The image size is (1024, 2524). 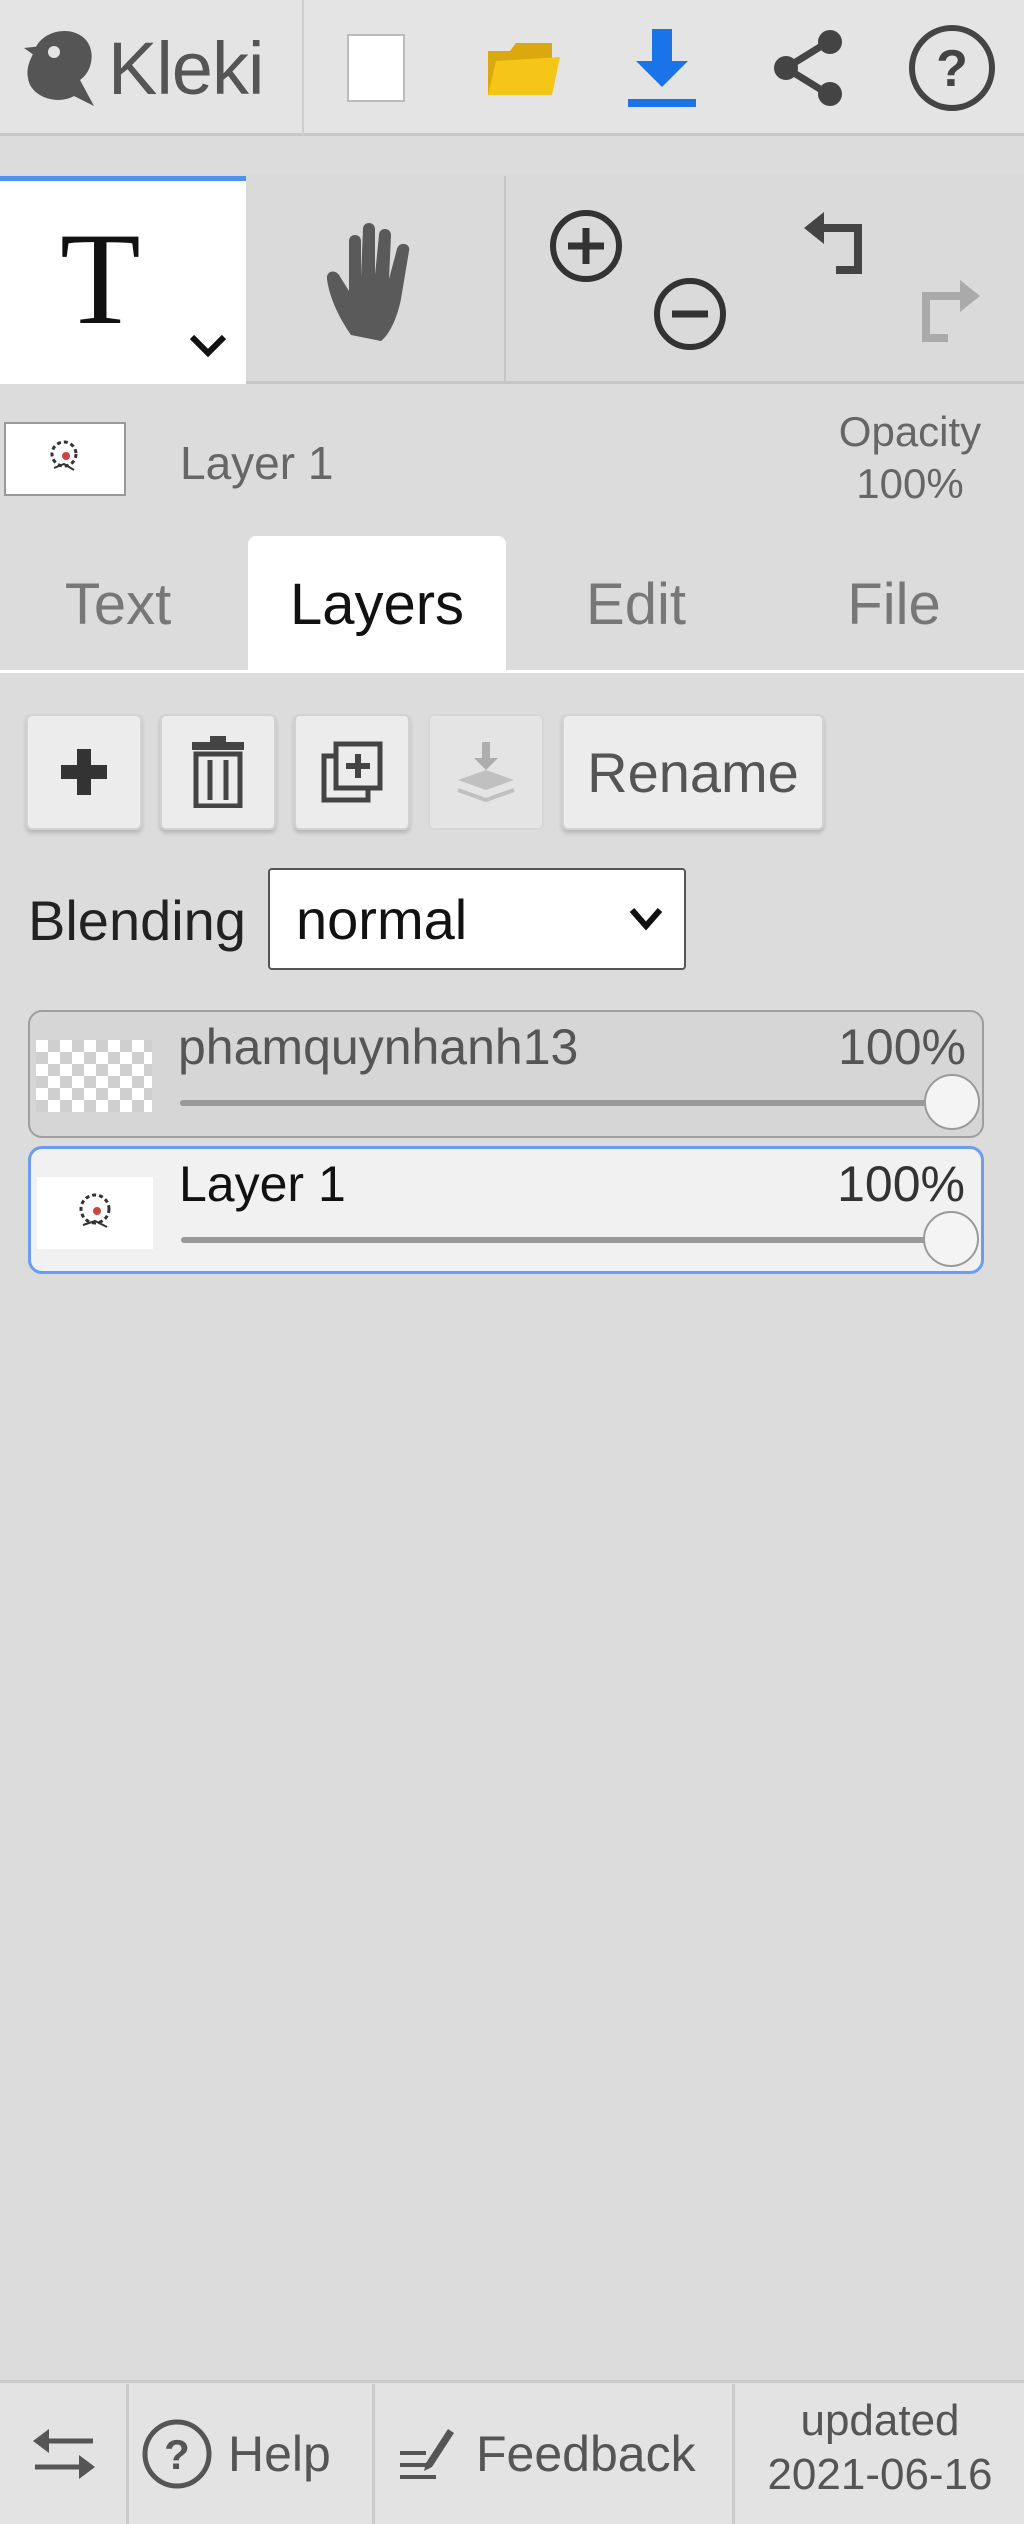 What do you see at coordinates (880, 2448) in the screenshot?
I see `update-info: updated 2021-06-16` at bounding box center [880, 2448].